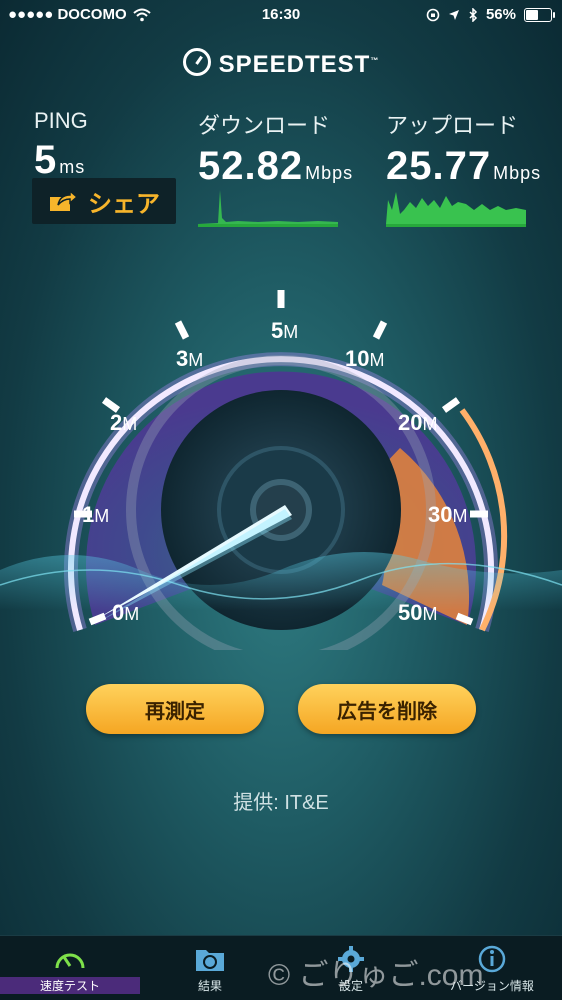 The height and width of the screenshot is (1000, 562). I want to click on upload-label: アップロード, so click(452, 125).